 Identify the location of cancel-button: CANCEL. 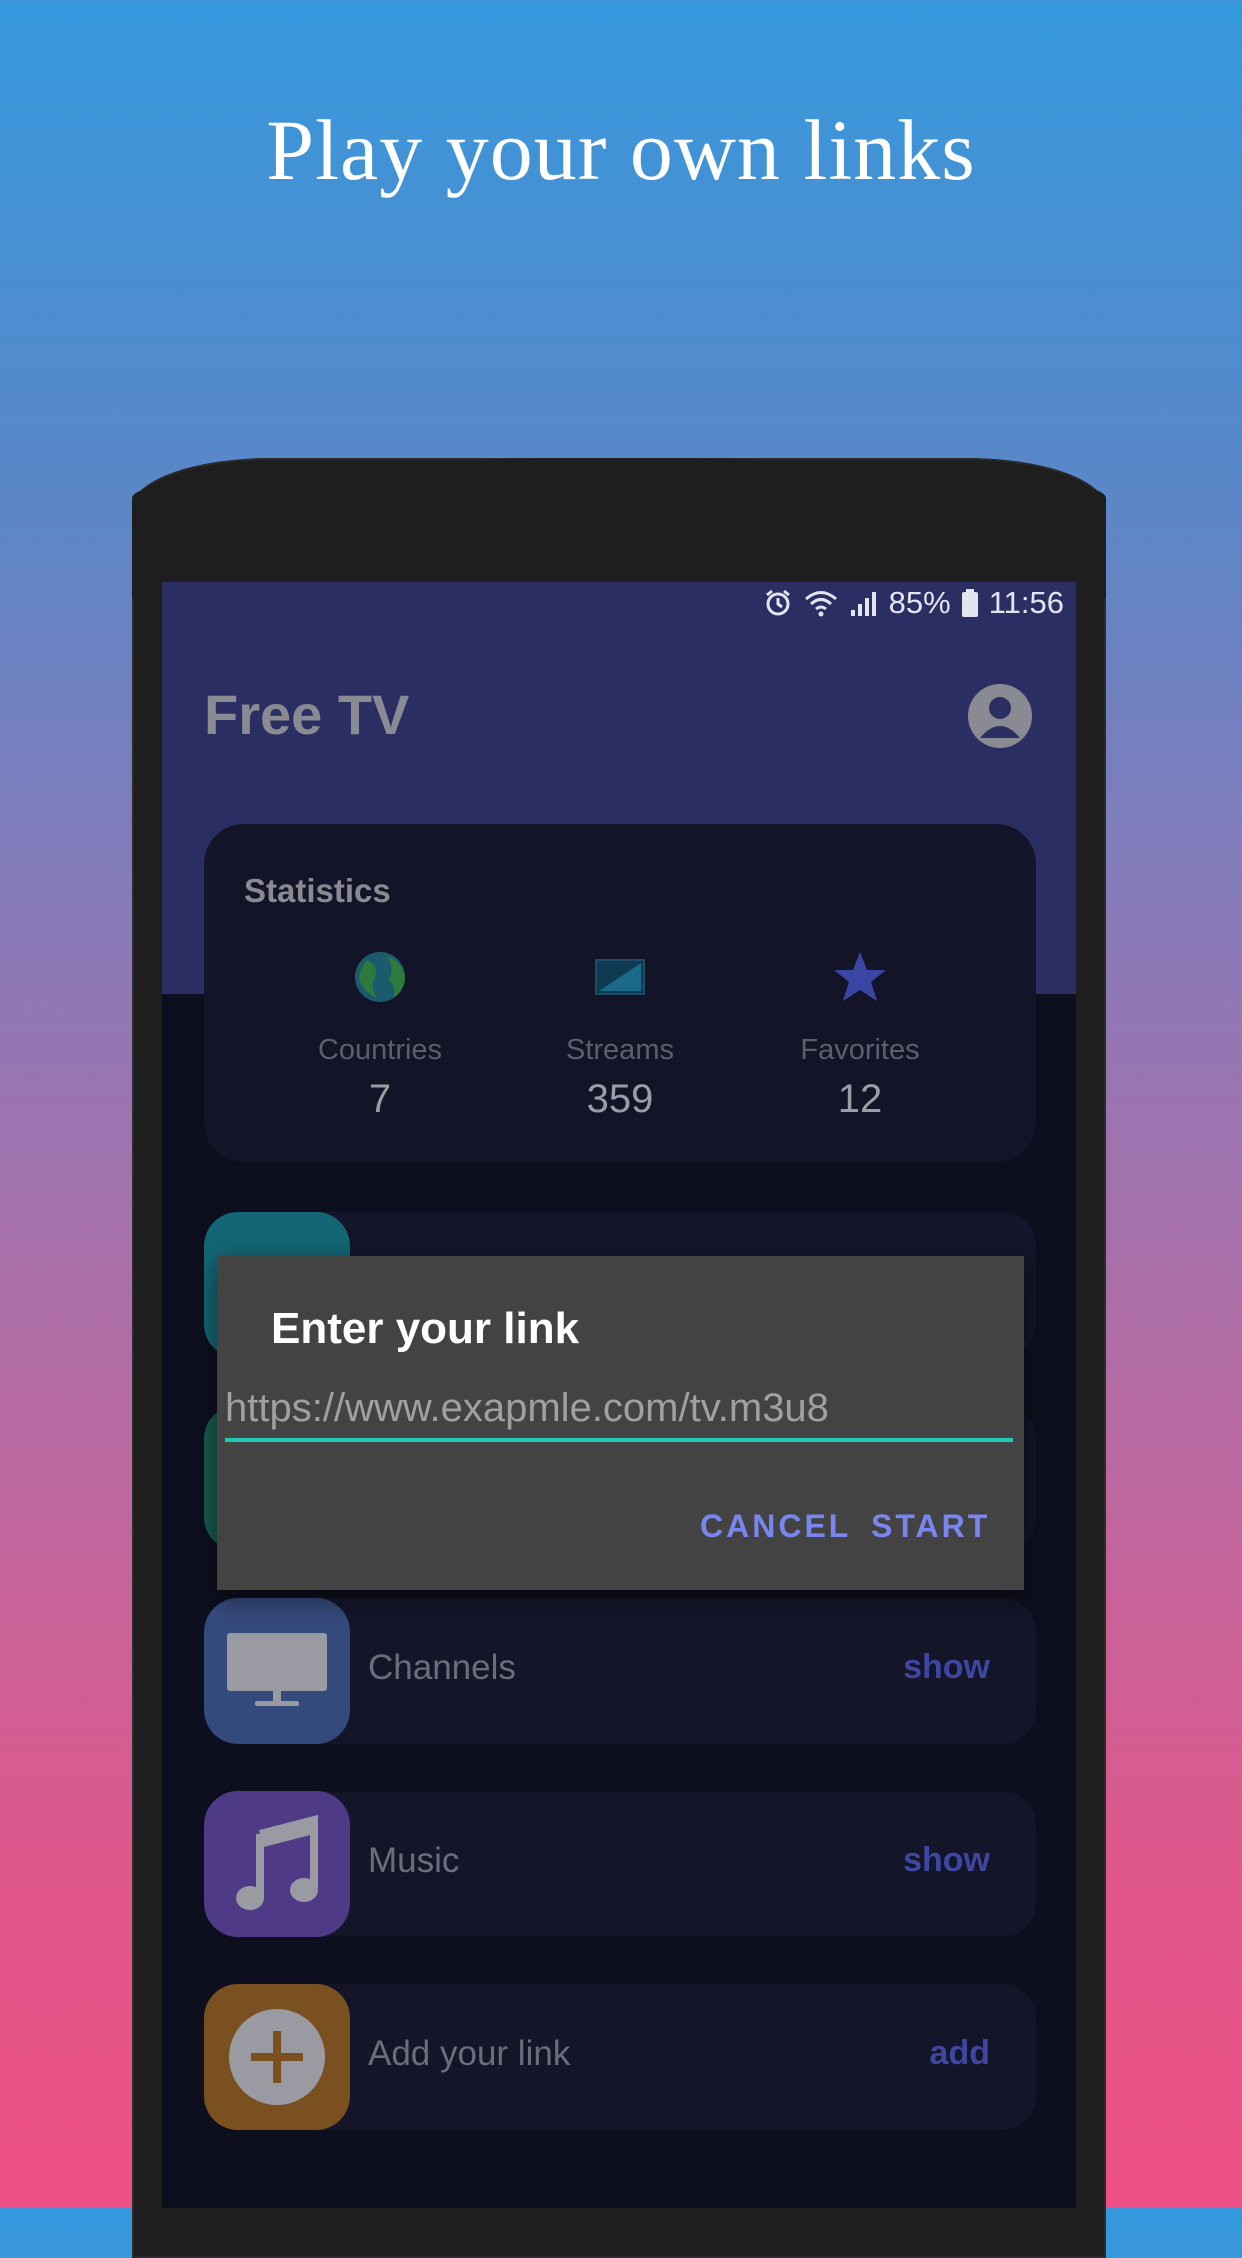
(775, 1526).